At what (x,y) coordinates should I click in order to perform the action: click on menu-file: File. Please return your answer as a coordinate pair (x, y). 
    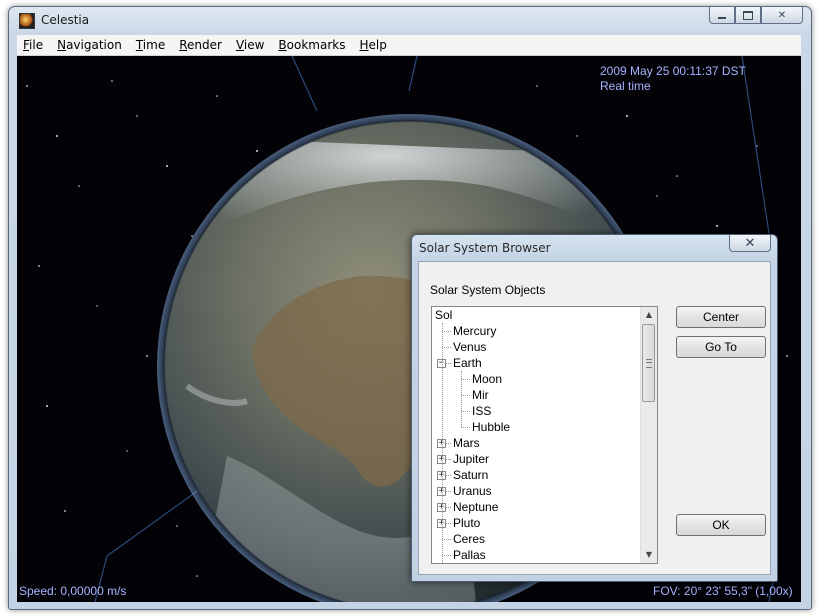
    Looking at the image, I should click on (33, 45).